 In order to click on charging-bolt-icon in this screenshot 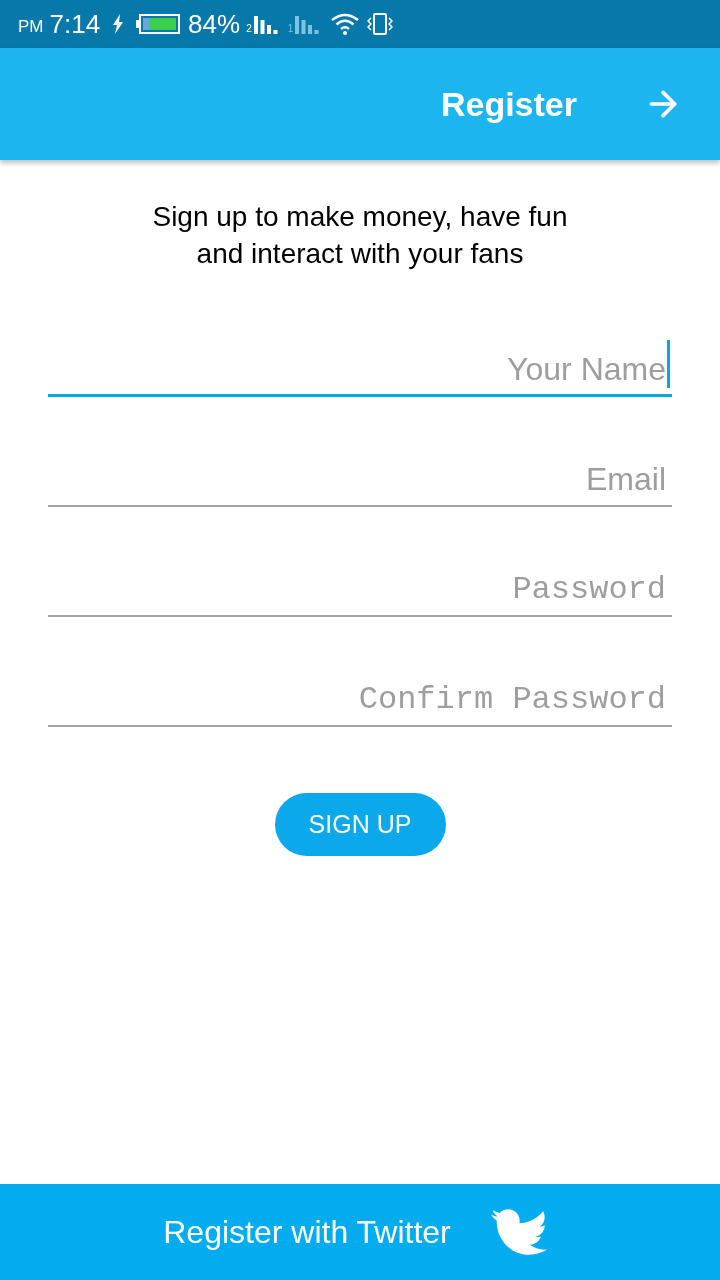, I will do `click(118, 24)`.